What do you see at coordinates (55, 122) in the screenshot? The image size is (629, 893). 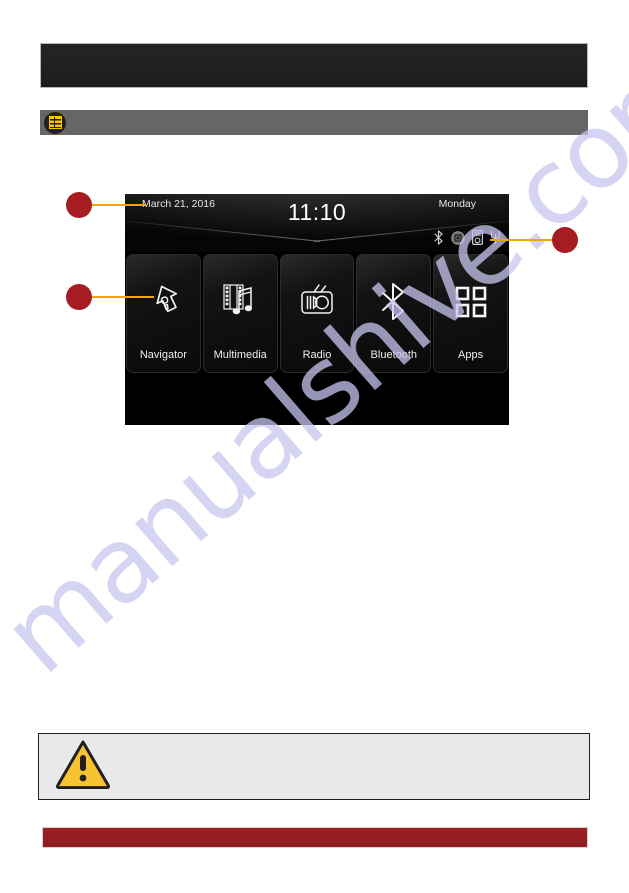 I see `list-table-icon` at bounding box center [55, 122].